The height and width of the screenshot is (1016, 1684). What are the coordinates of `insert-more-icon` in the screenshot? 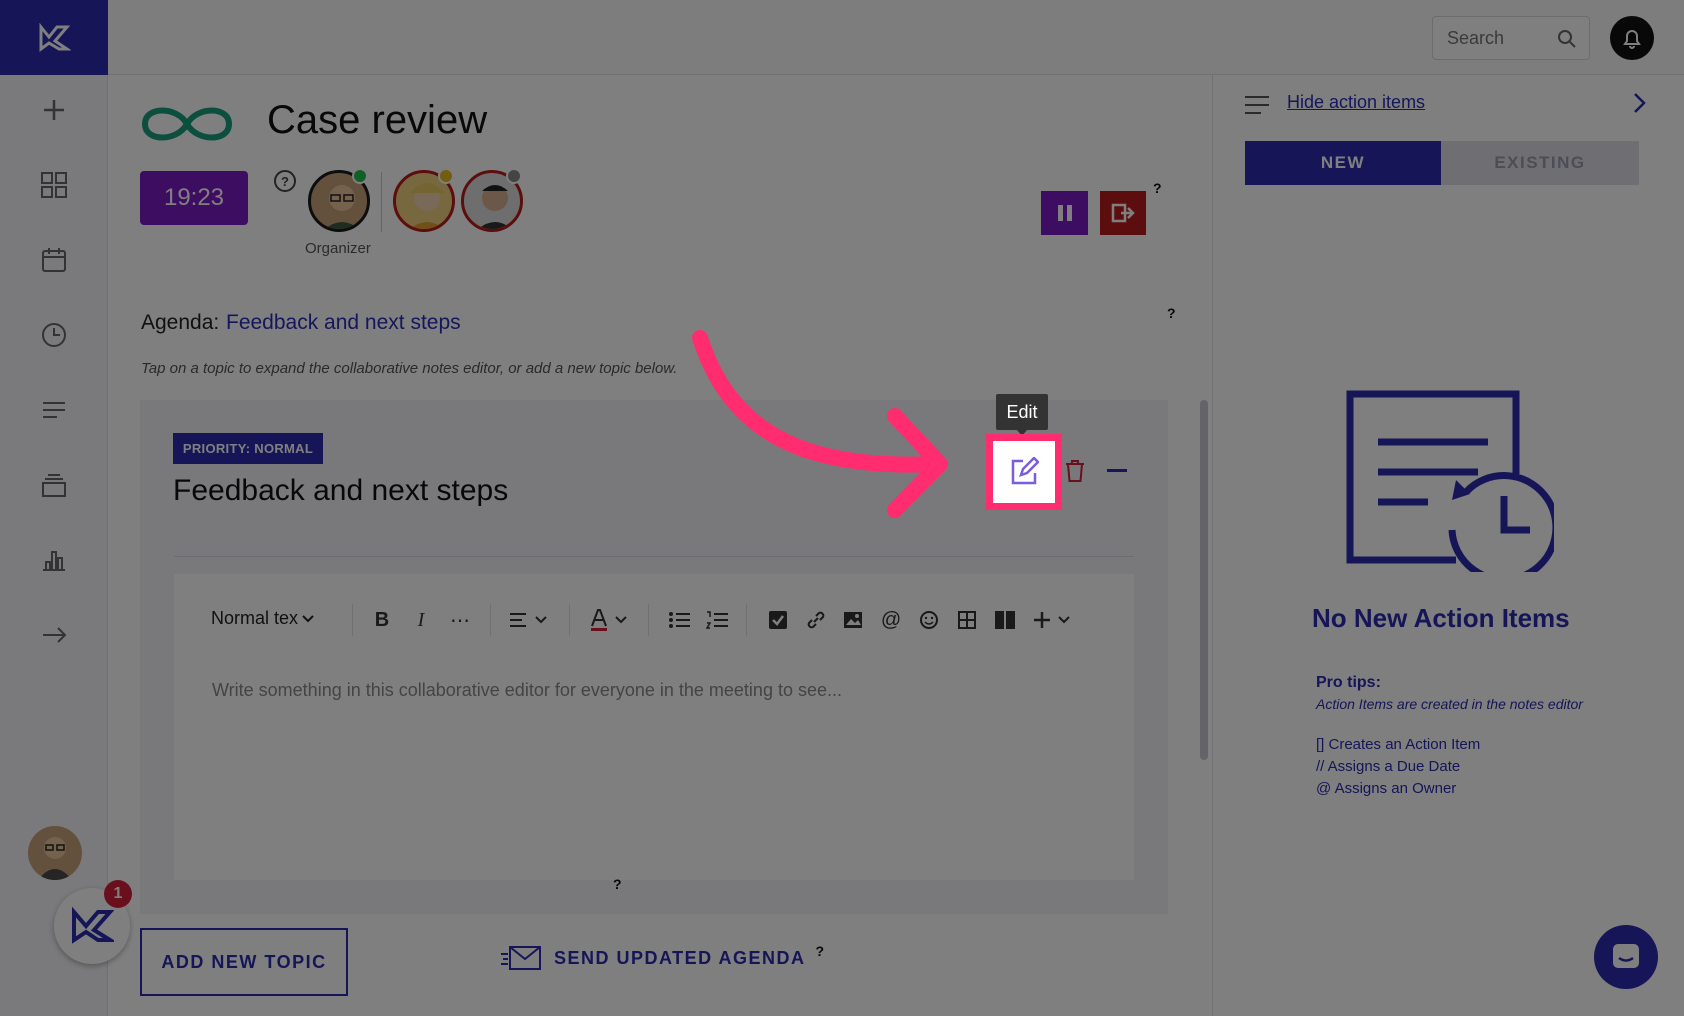 It's located at (1053, 620).